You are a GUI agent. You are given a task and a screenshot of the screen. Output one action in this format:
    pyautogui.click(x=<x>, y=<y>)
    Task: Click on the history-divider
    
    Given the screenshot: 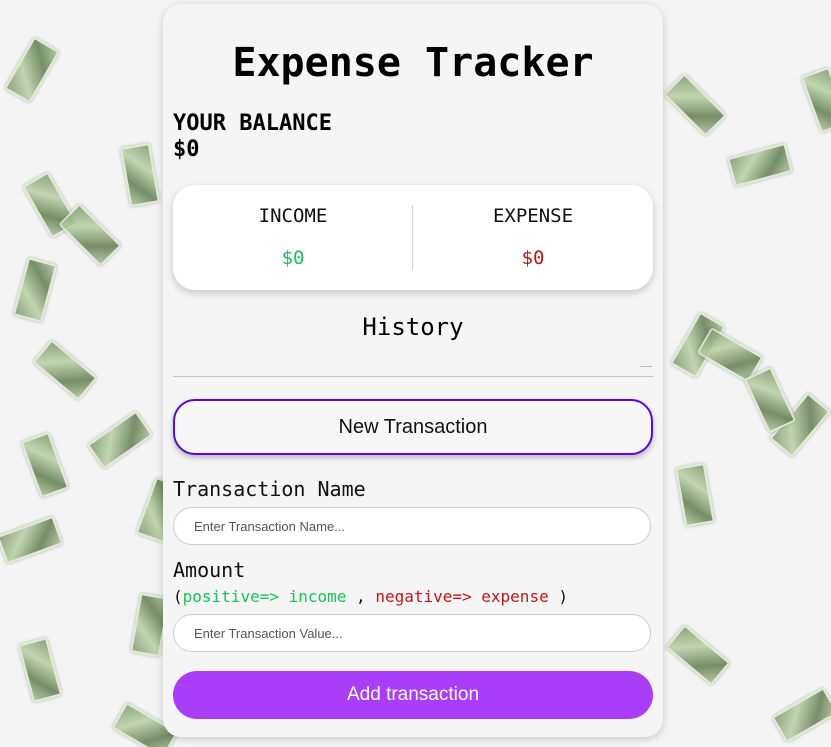 What is the action you would take?
    pyautogui.click(x=413, y=376)
    